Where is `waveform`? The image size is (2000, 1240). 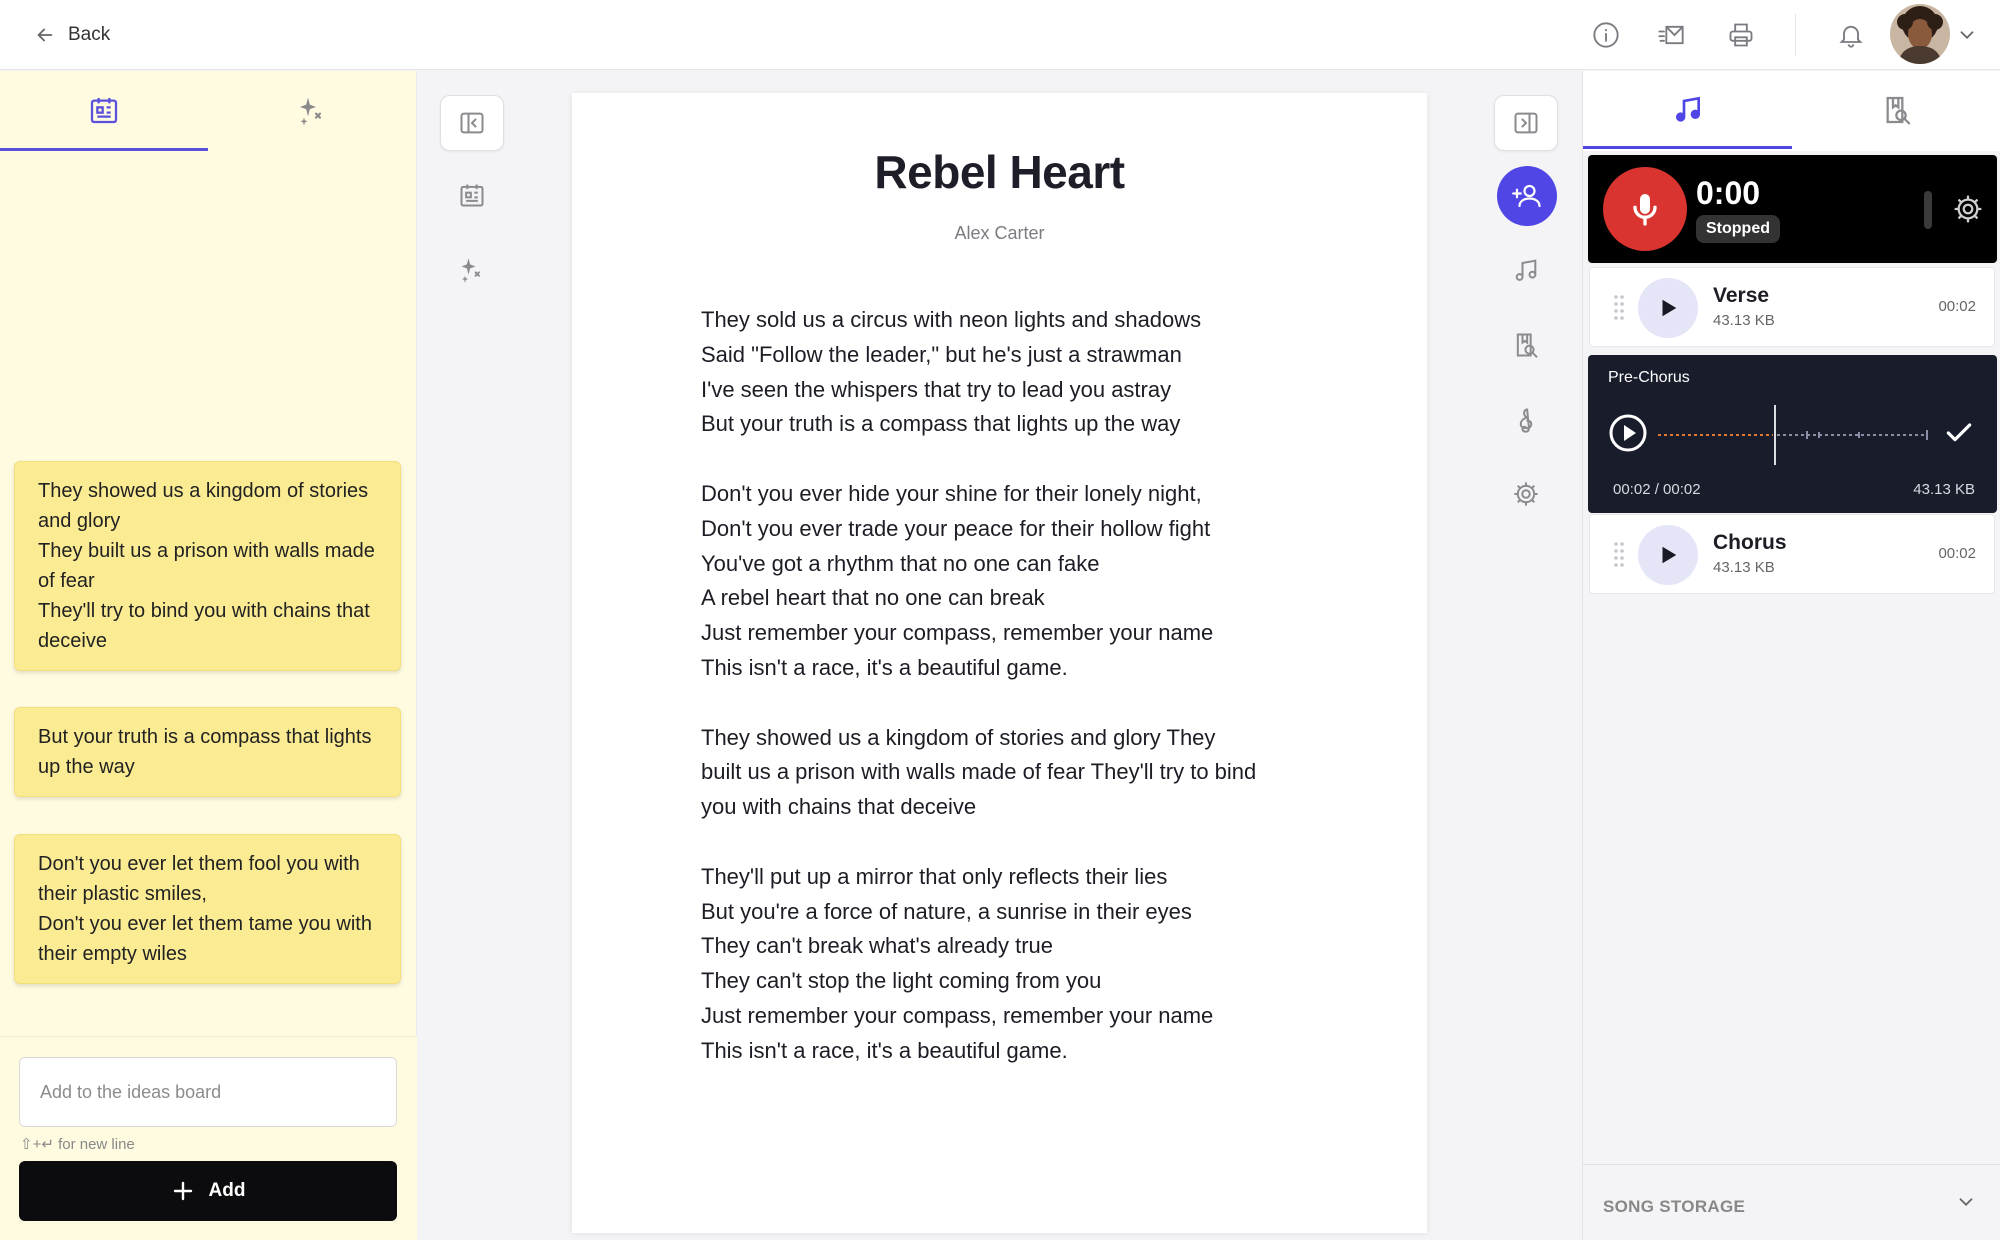
waveform is located at coordinates (1795, 435).